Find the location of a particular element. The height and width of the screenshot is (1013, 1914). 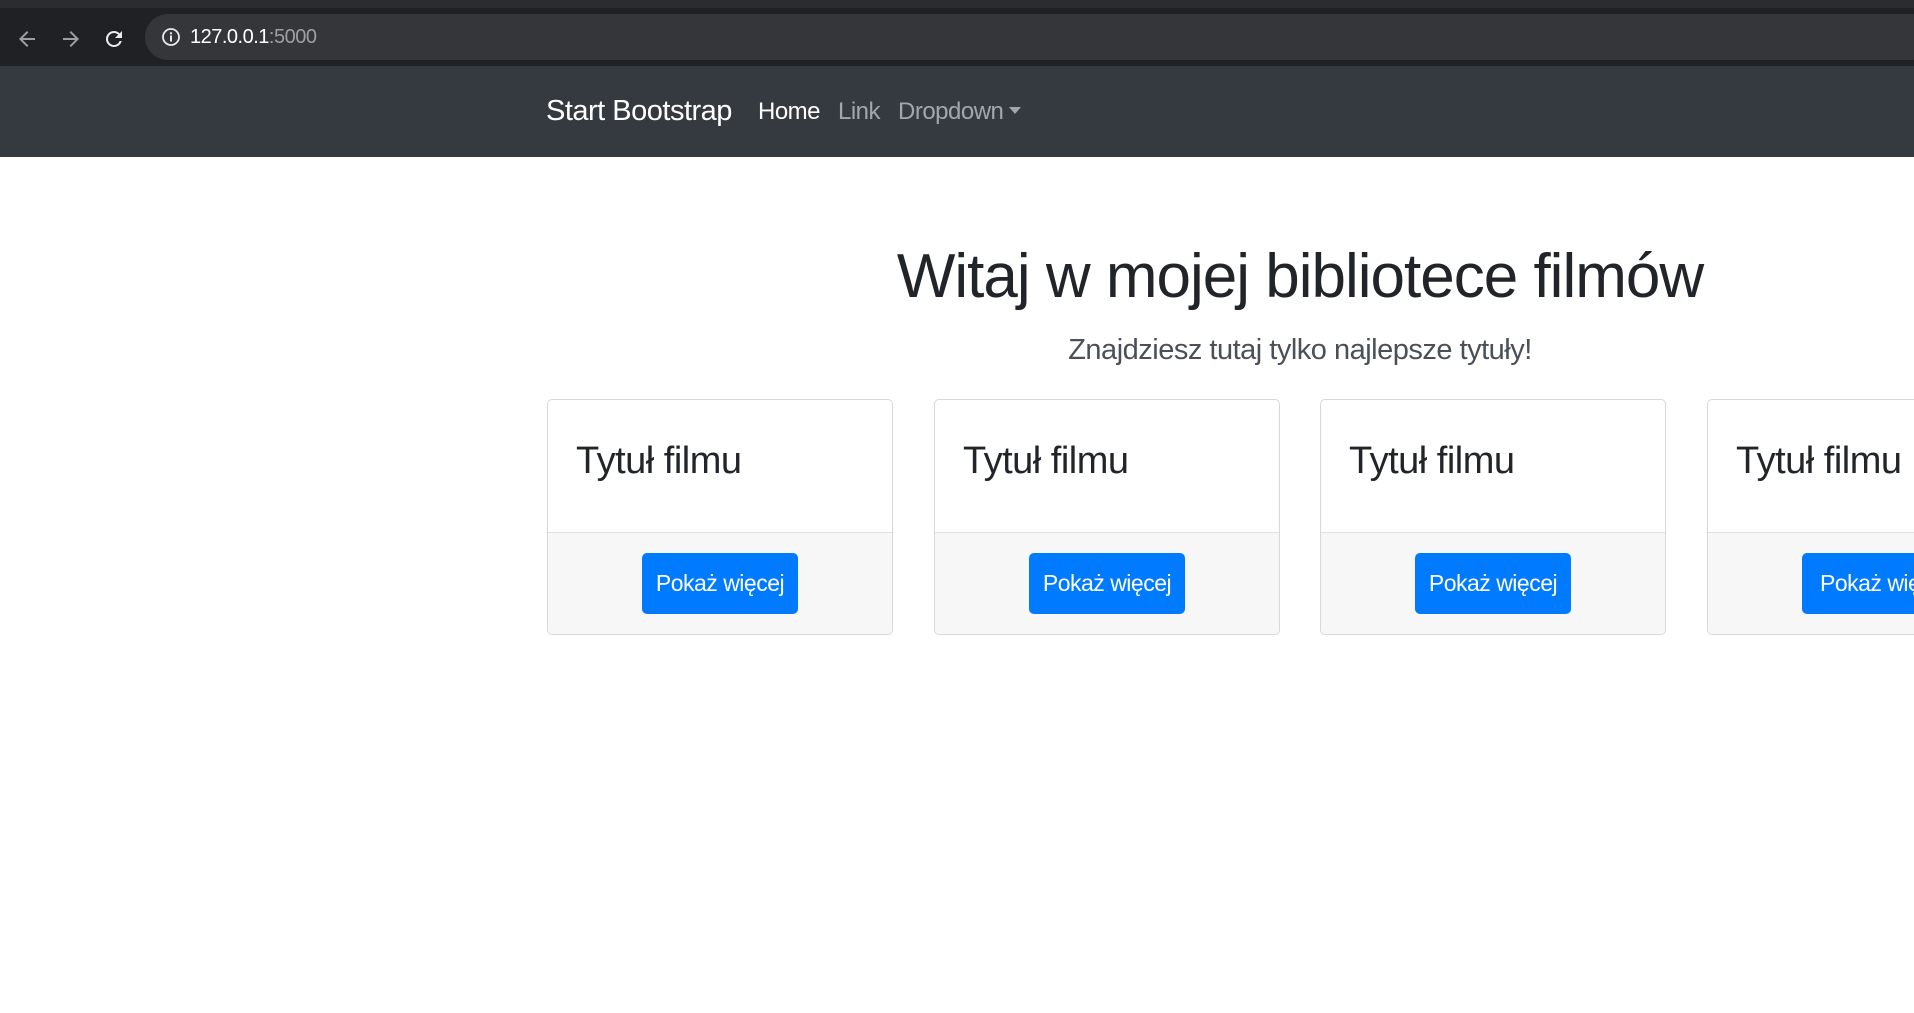

nav-dropdown-toggle: Dropdown is located at coordinates (960, 111).